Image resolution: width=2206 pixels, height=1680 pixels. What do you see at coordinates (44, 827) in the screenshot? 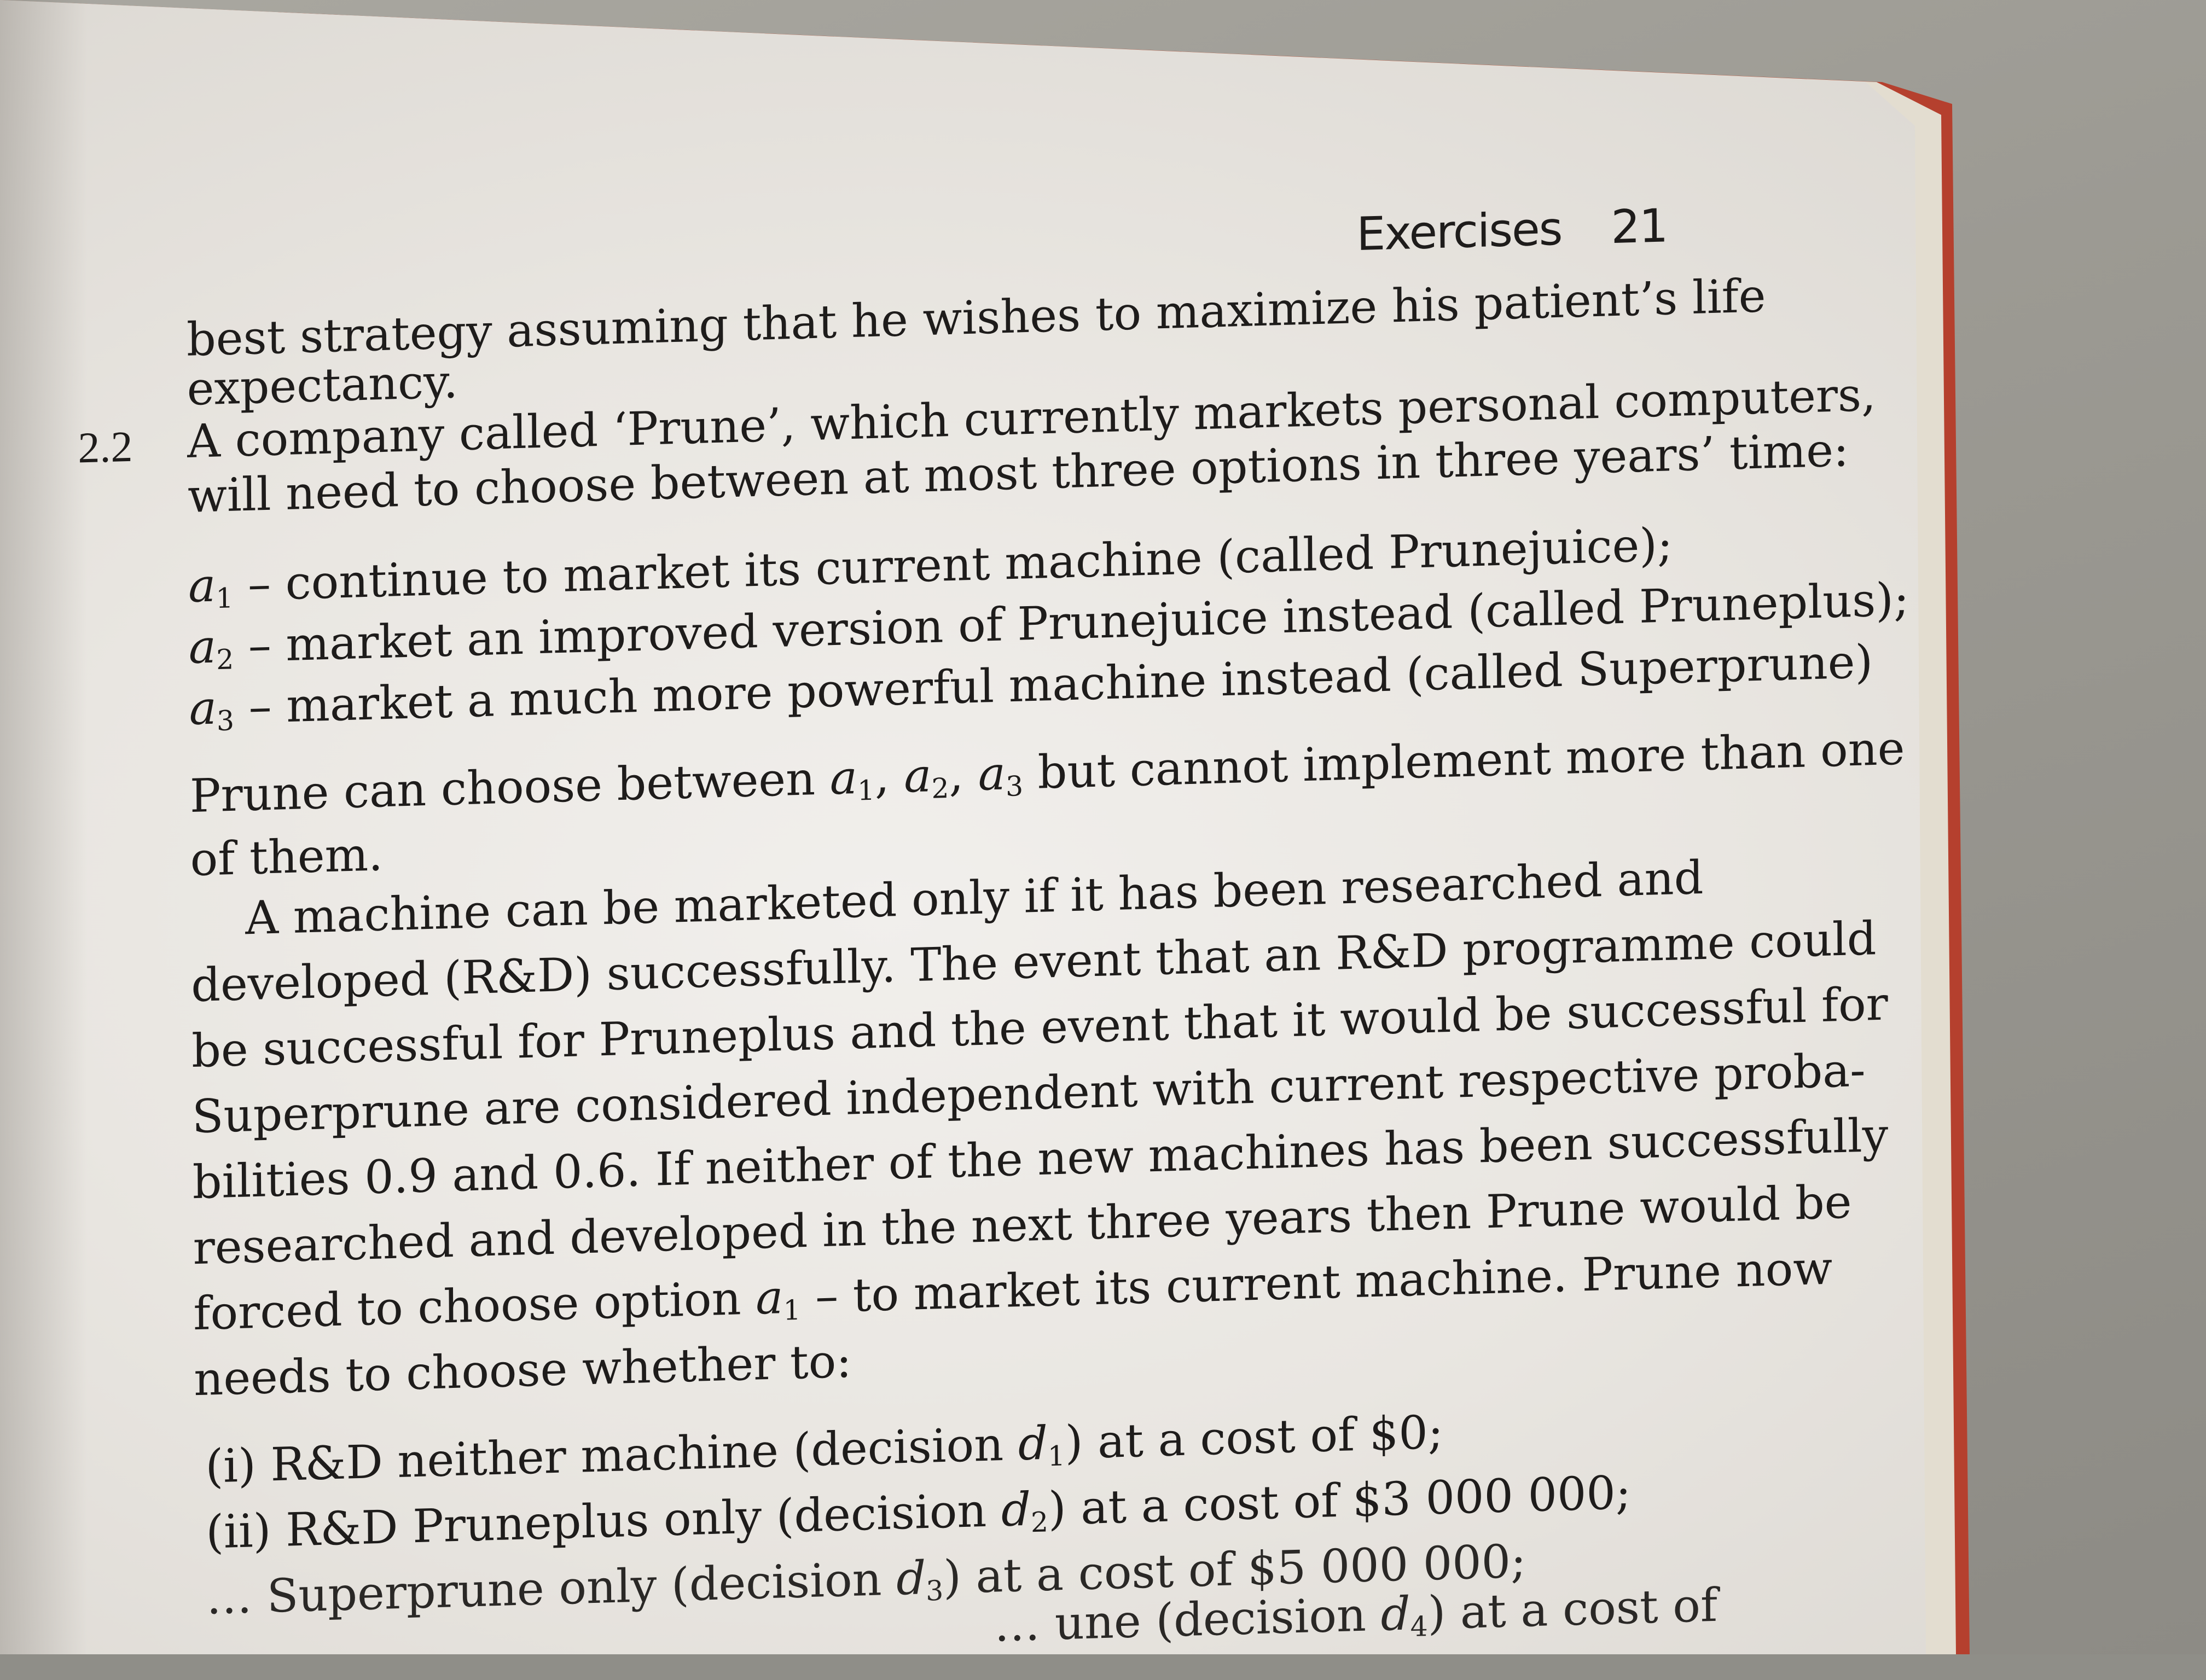
I see `page-gutter-shadow` at bounding box center [44, 827].